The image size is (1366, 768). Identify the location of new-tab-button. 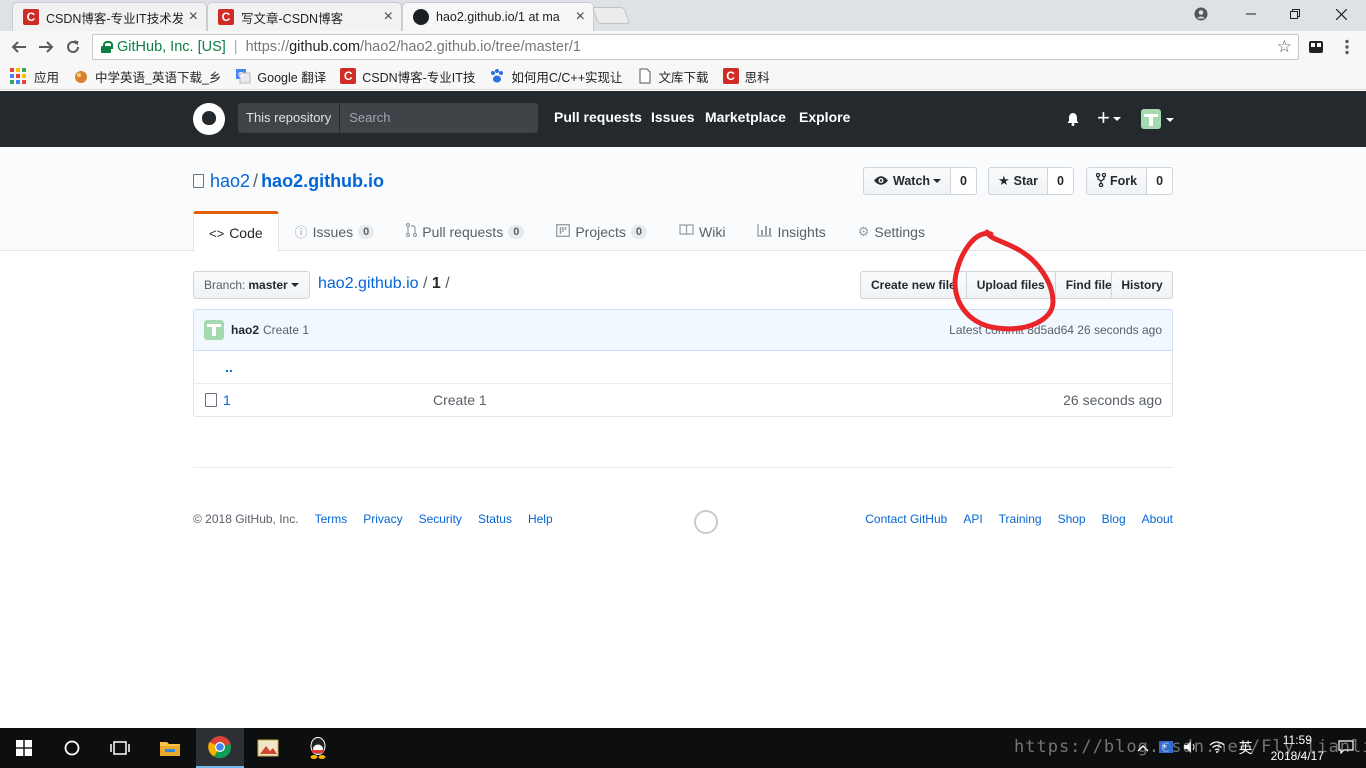
(611, 15).